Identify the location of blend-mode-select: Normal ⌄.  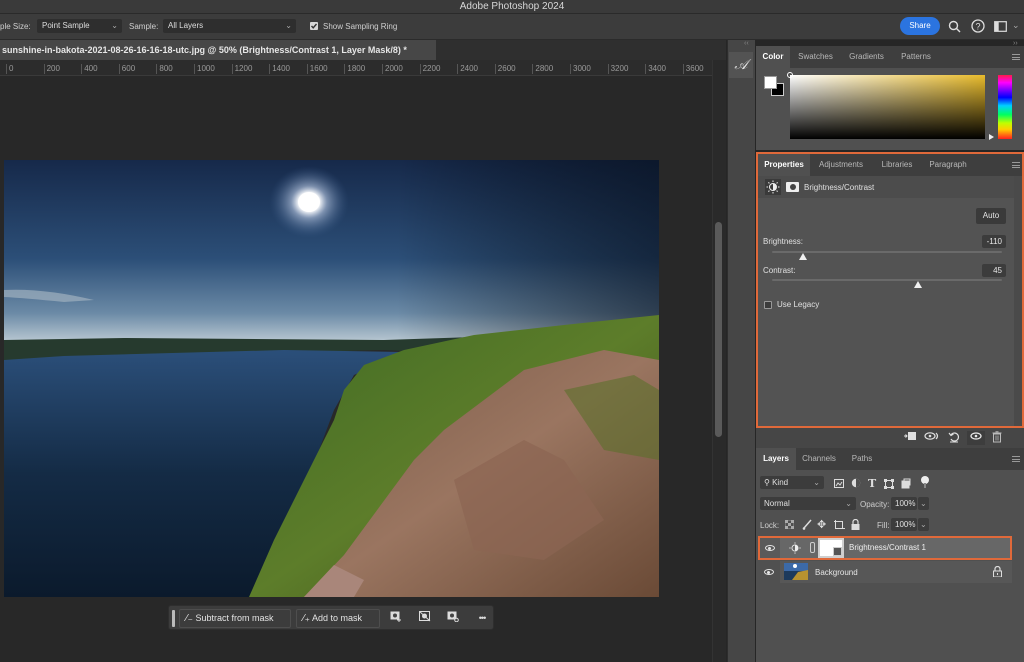
(808, 503).